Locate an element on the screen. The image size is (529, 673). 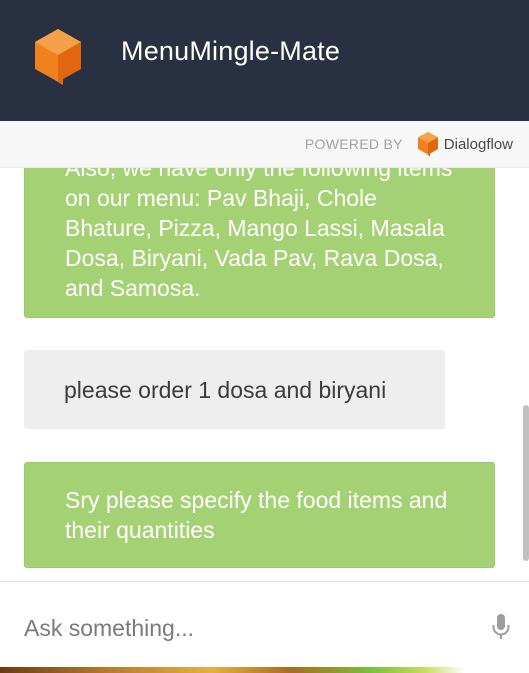
message-input is located at coordinates (244, 628).